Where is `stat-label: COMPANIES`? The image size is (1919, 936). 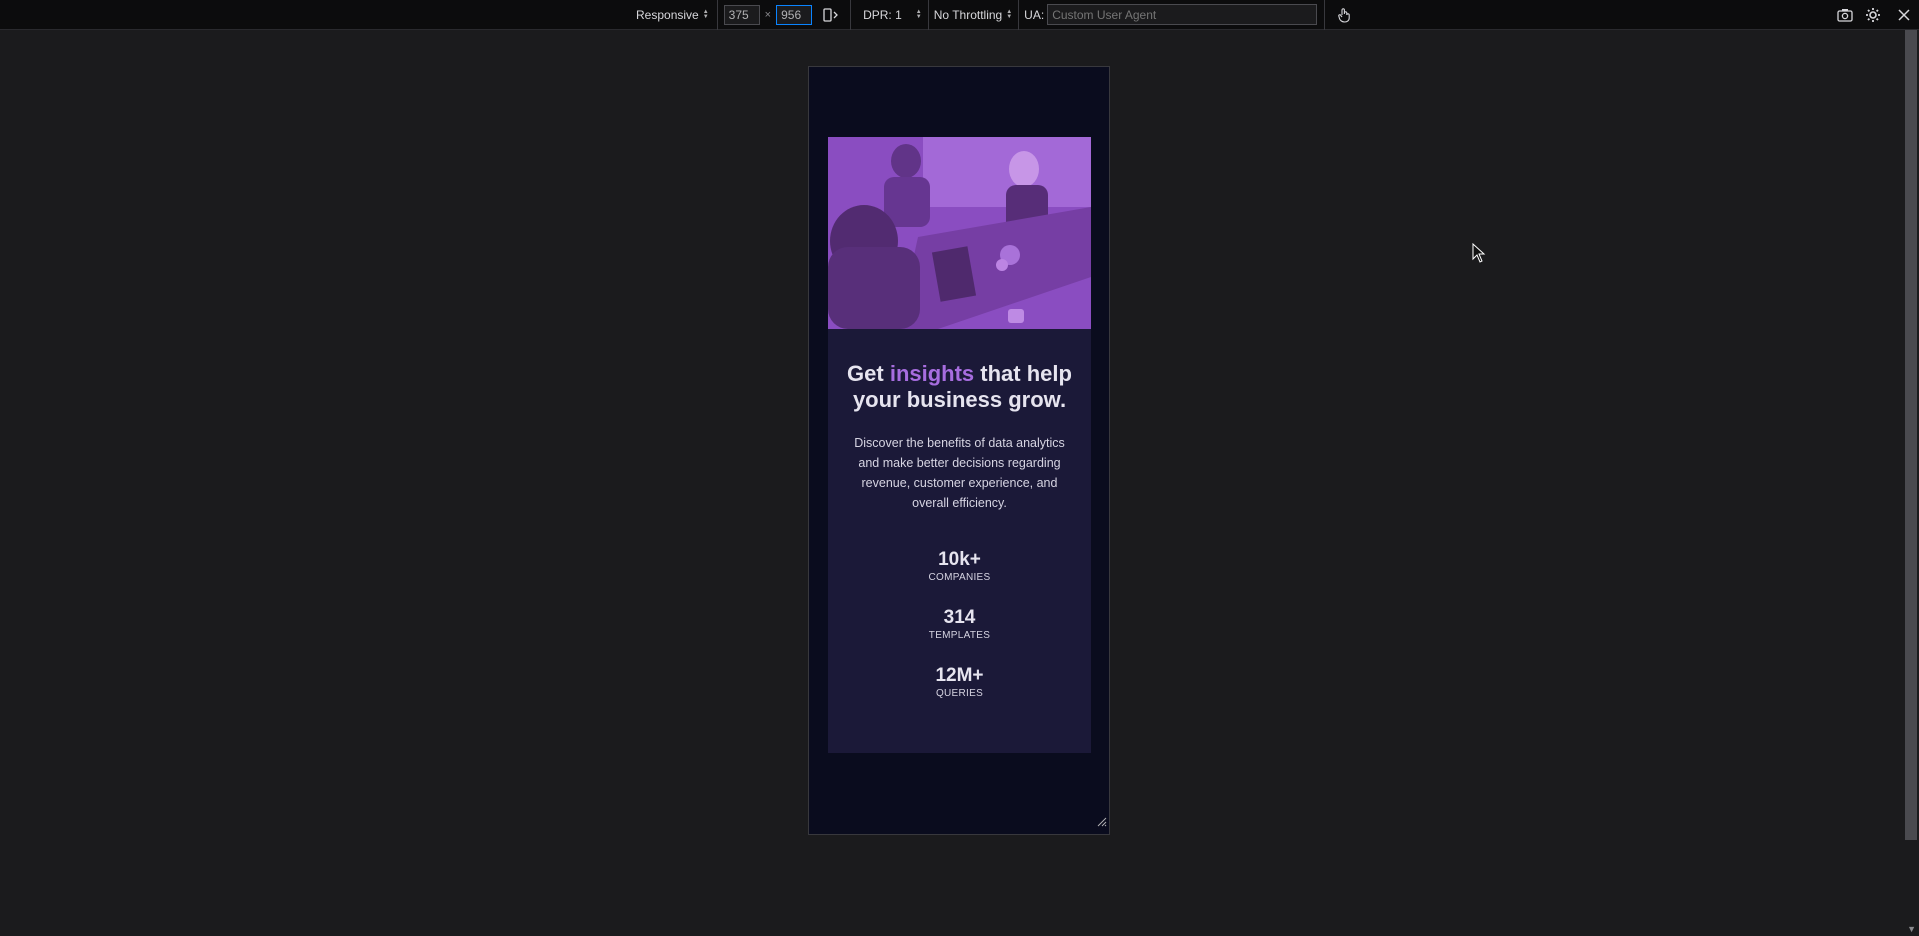
stat-label: COMPANIES is located at coordinates (959, 577).